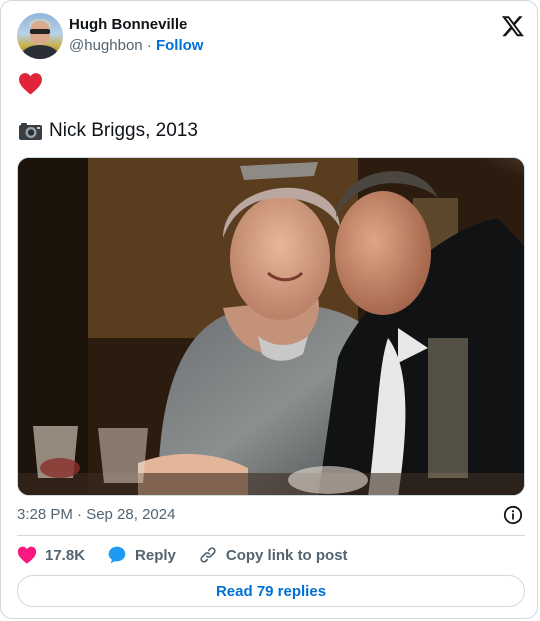 The height and width of the screenshot is (621, 540). What do you see at coordinates (65, 555) in the screenshot?
I see `like-count: 17.8K` at bounding box center [65, 555].